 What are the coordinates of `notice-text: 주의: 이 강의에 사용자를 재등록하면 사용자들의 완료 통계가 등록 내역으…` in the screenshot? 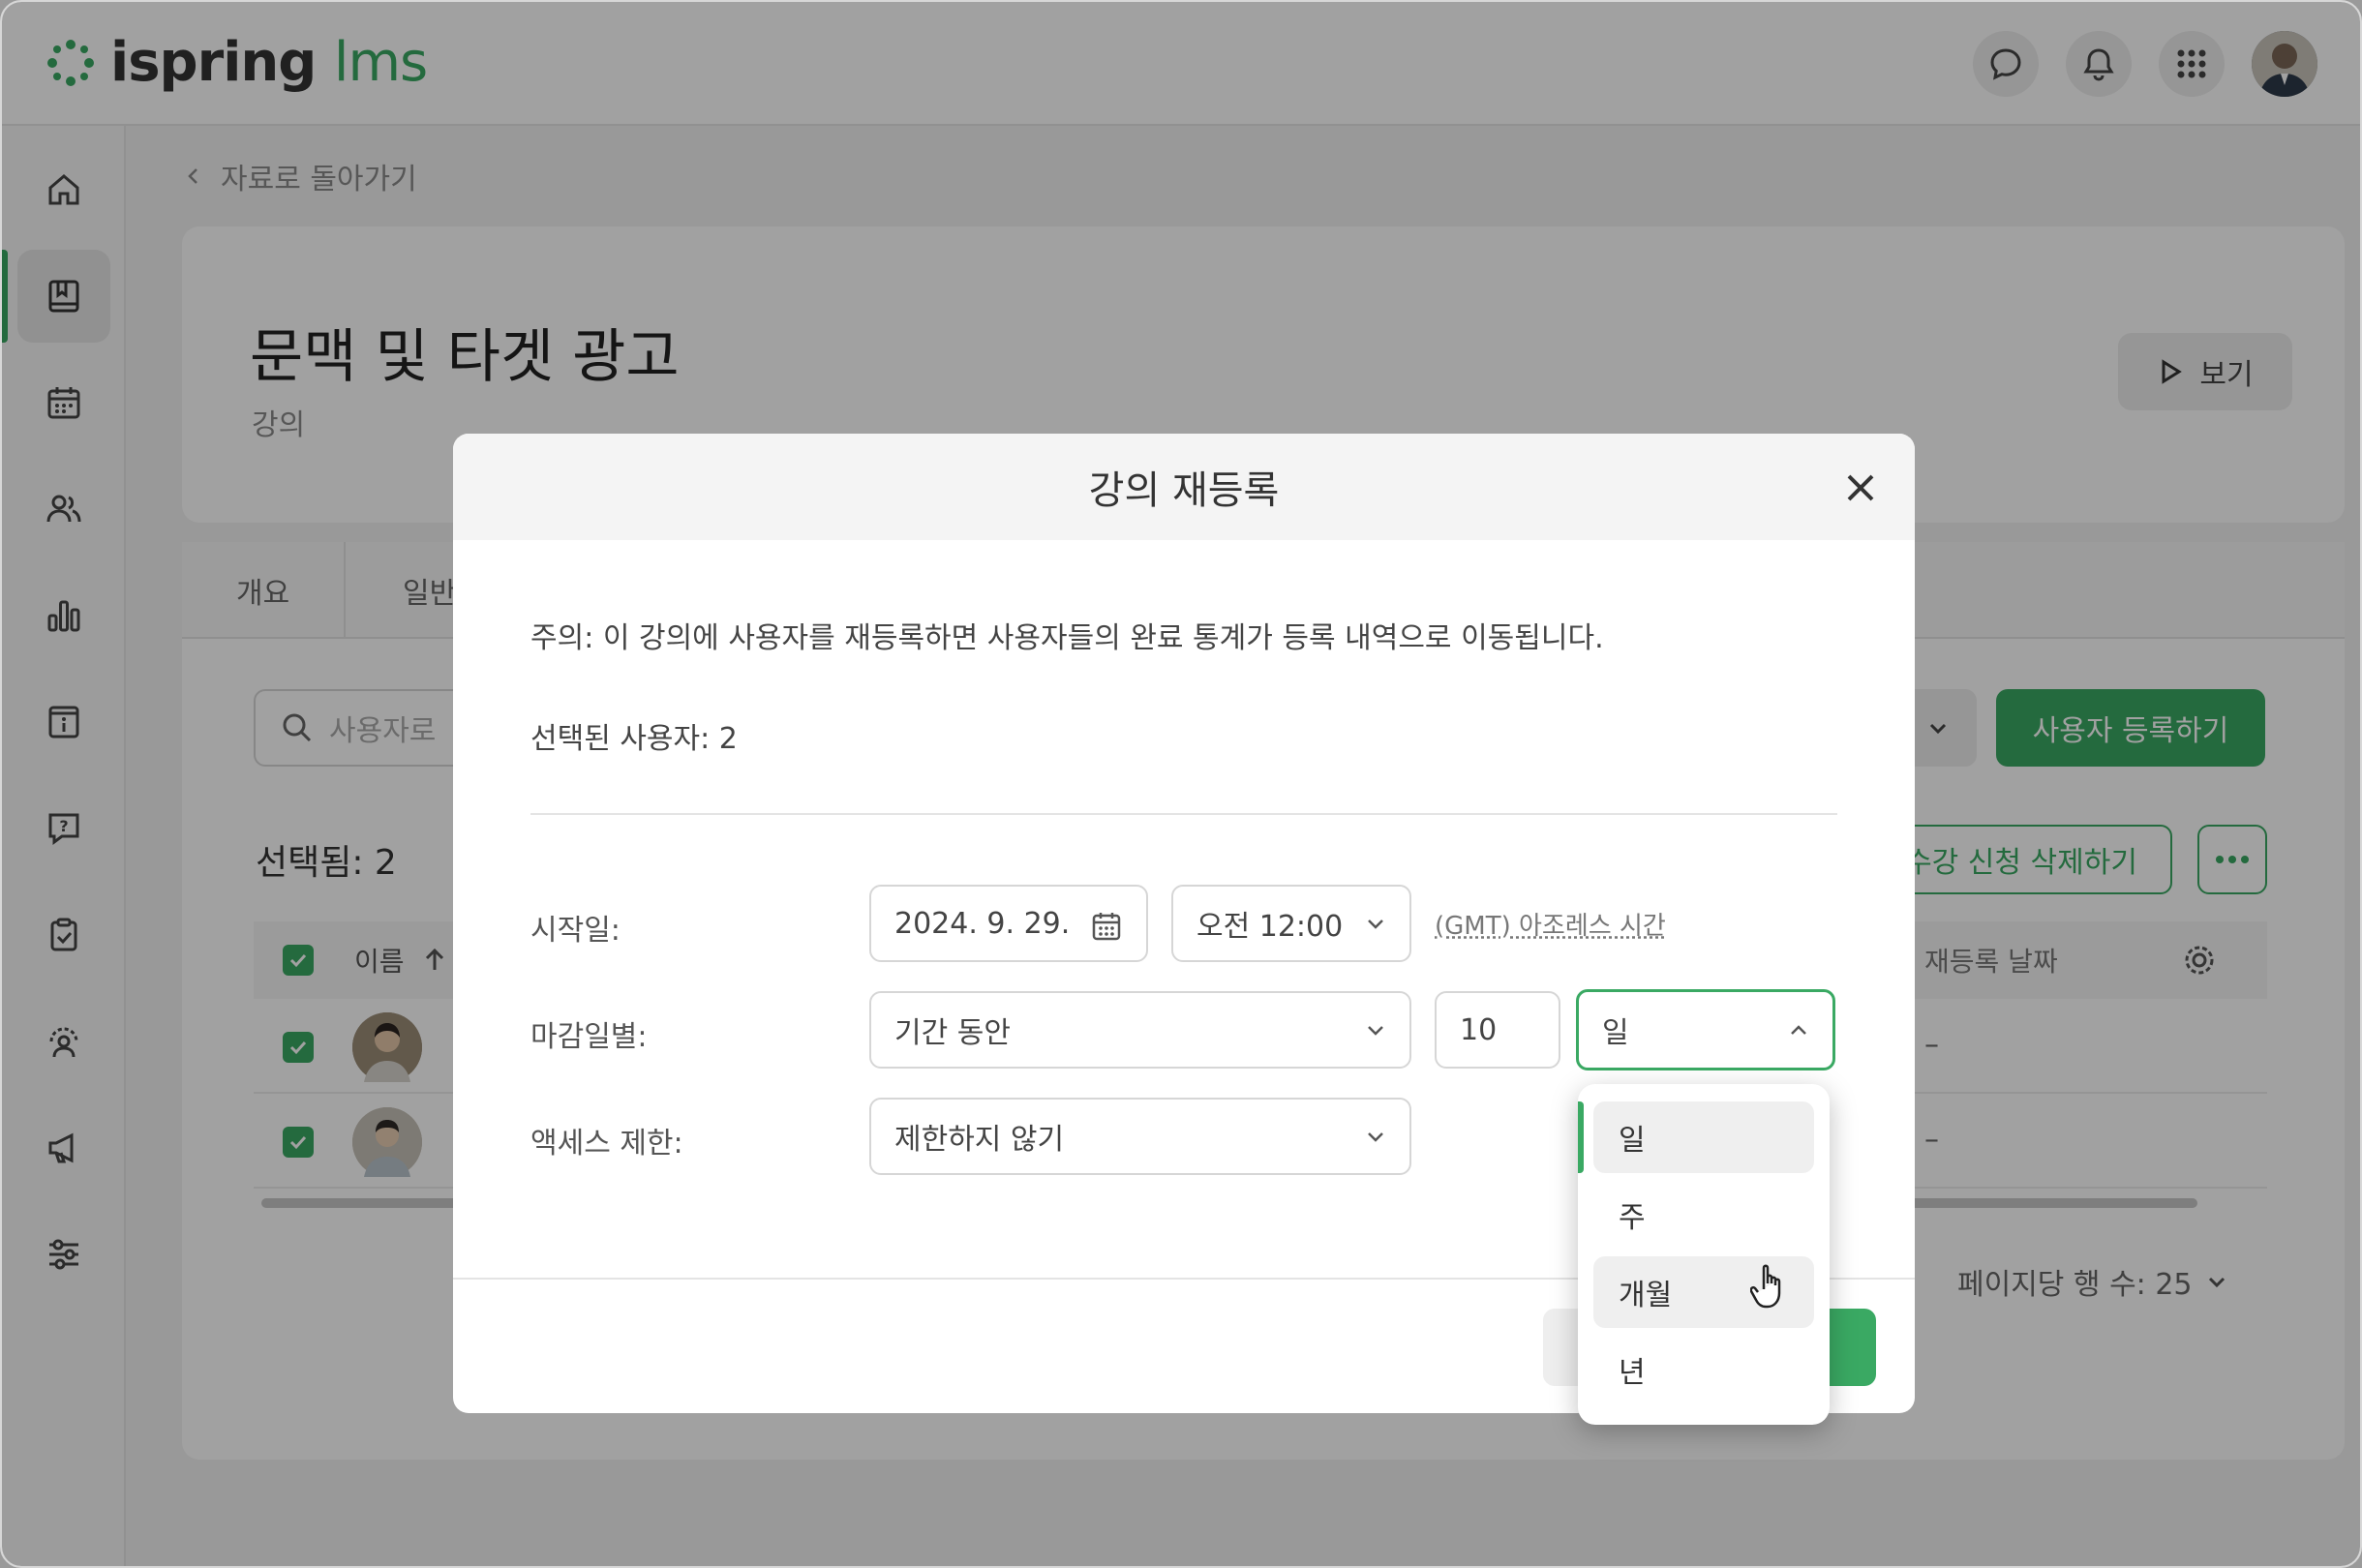 It's located at (1067, 638).